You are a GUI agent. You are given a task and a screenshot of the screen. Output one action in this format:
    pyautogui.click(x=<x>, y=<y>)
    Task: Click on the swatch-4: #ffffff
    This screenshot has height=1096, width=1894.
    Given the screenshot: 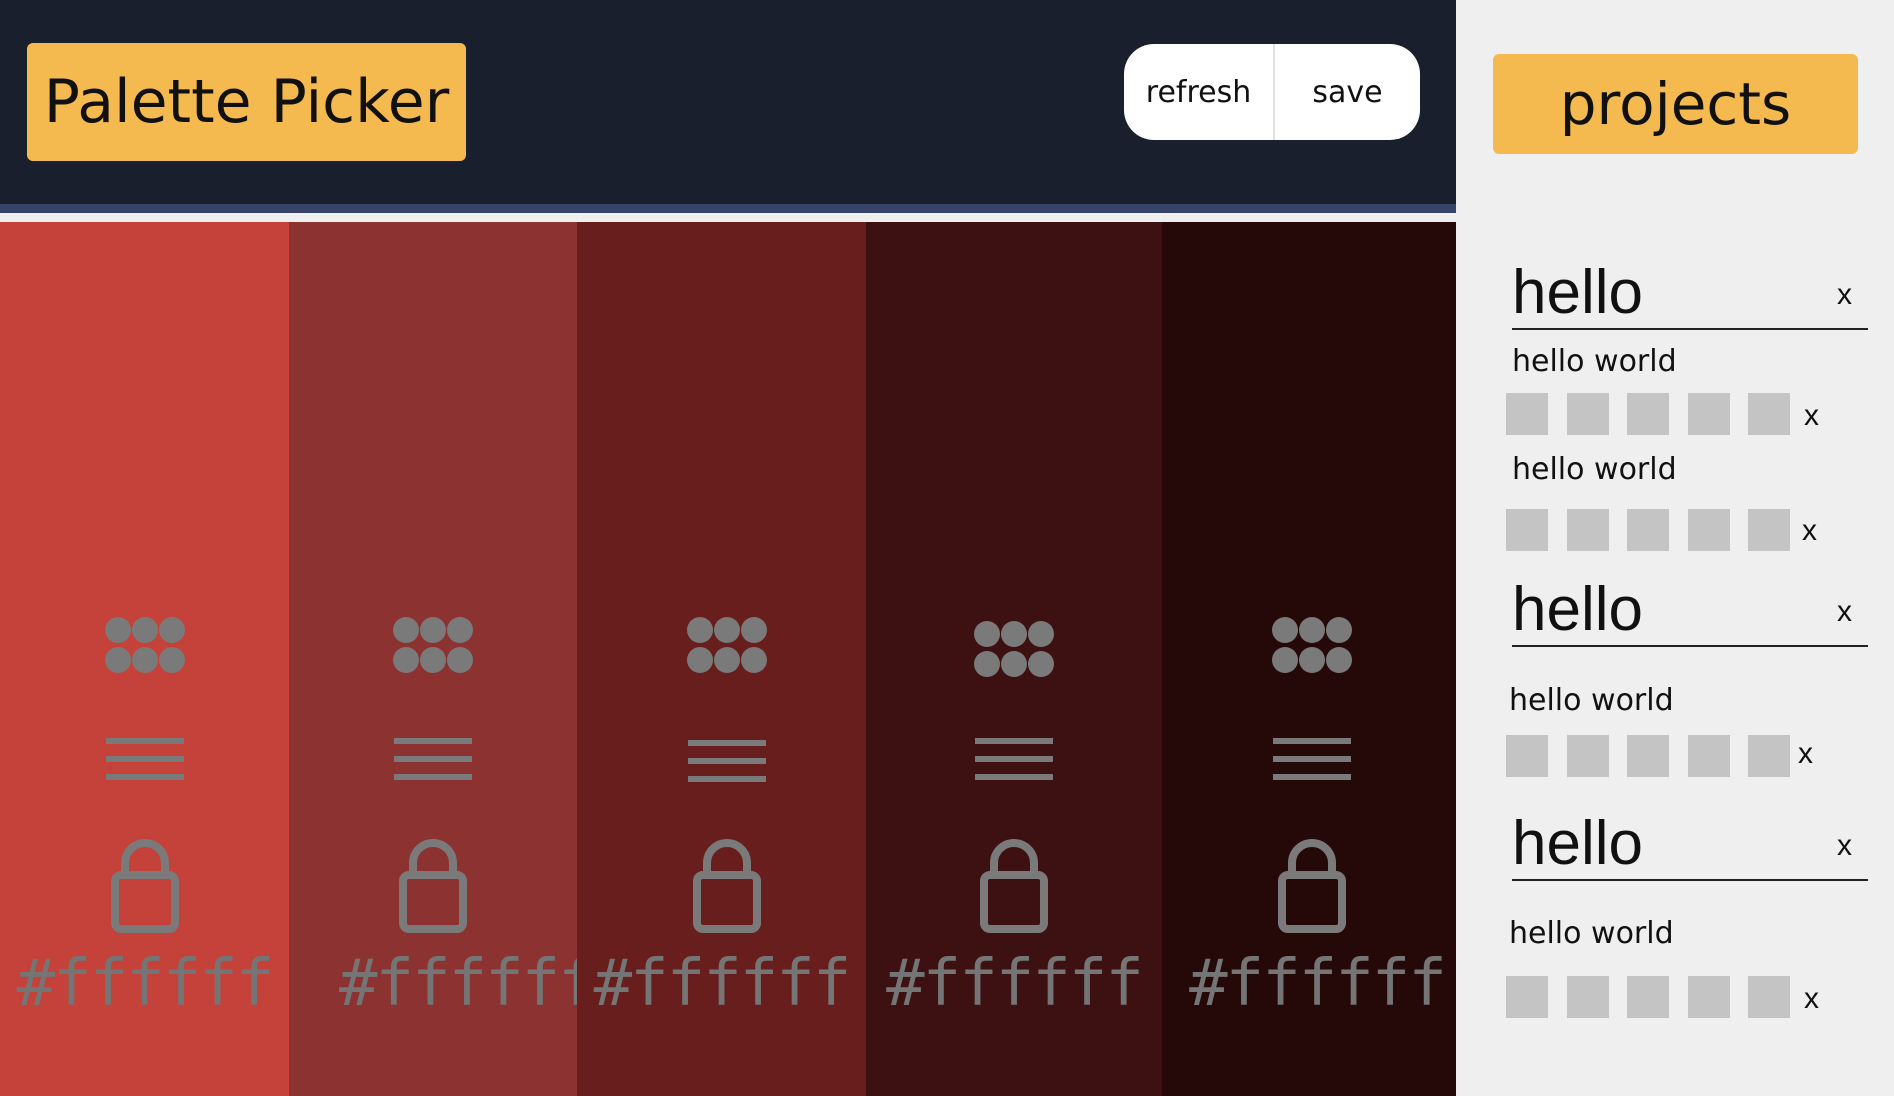 What is the action you would take?
    pyautogui.click(x=1014, y=659)
    